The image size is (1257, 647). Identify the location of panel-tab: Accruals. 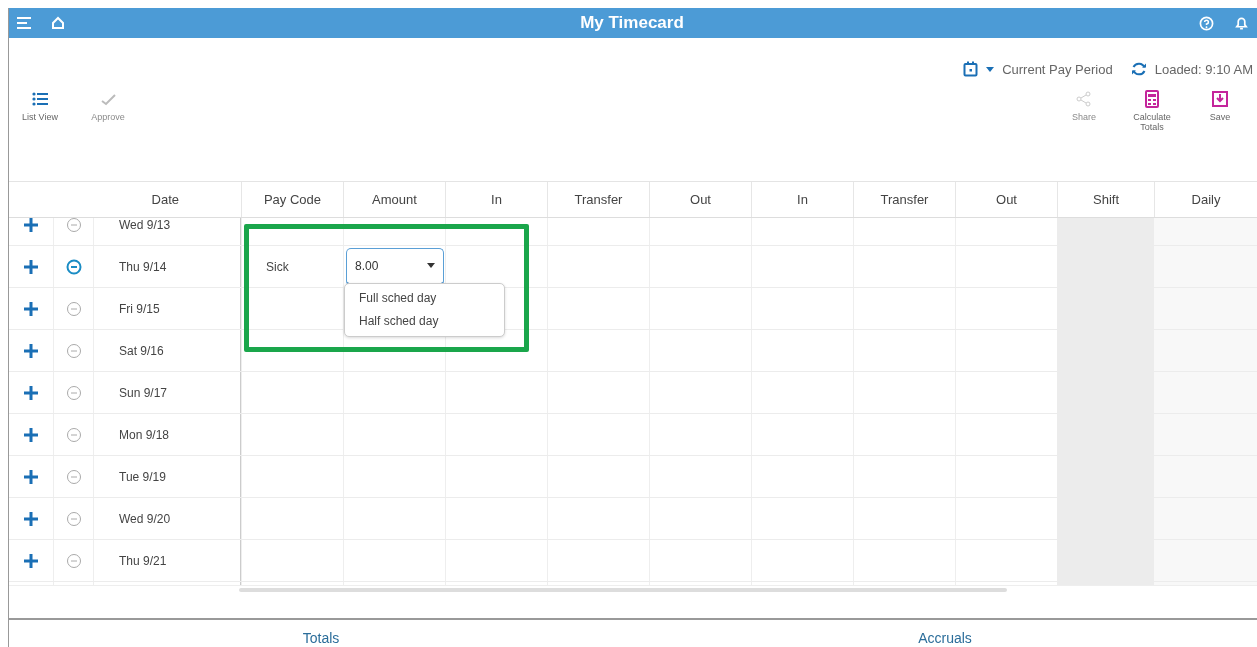
(945, 633).